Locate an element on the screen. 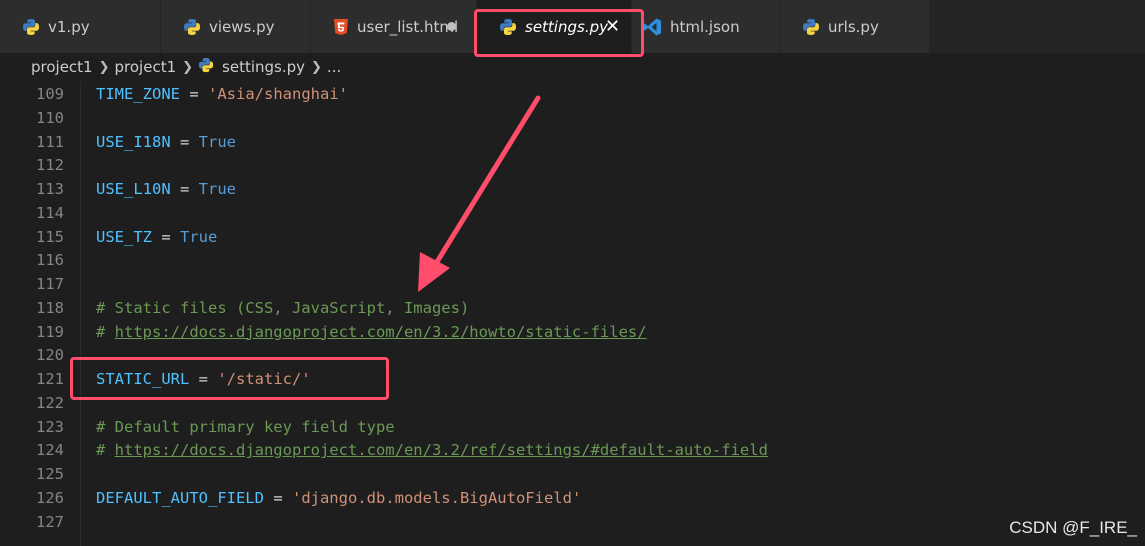  annotation-arrow-icon is located at coordinates (479, 193).